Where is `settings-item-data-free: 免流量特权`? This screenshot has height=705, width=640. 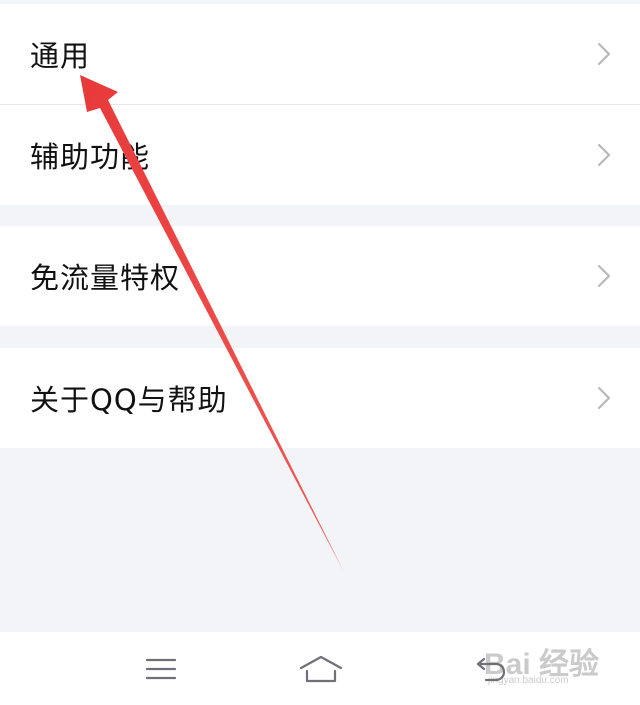
settings-item-data-free: 免流量特权 is located at coordinates (320, 276).